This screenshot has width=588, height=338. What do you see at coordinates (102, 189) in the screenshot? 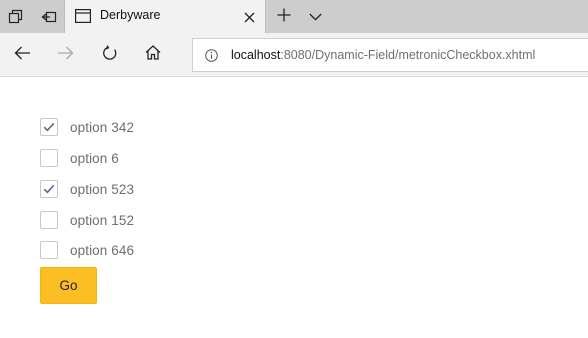
I see `checkbox-label: option 523` at bounding box center [102, 189].